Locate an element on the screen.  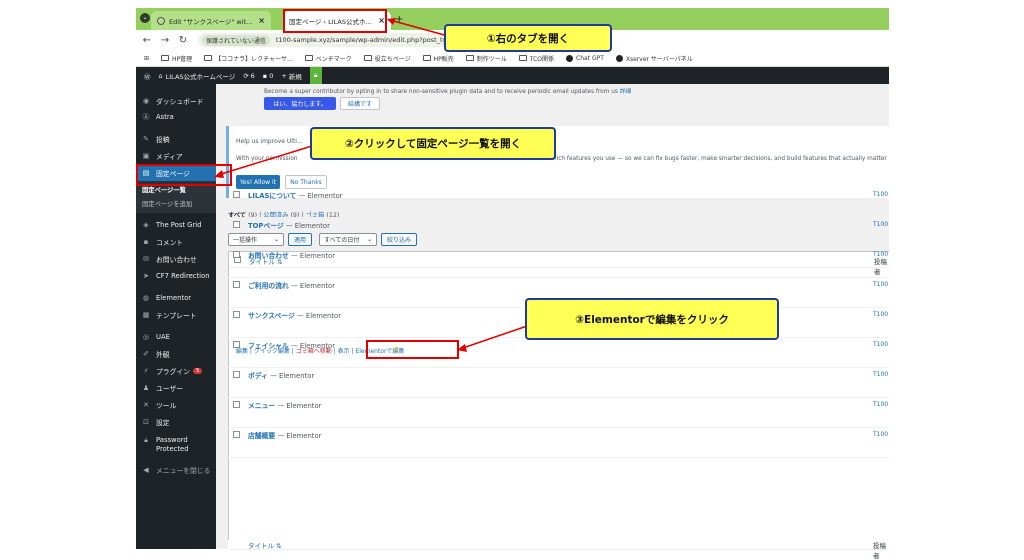
callout-step2: ②クリックして固定ページ一覧を開く is located at coordinates (433, 143).